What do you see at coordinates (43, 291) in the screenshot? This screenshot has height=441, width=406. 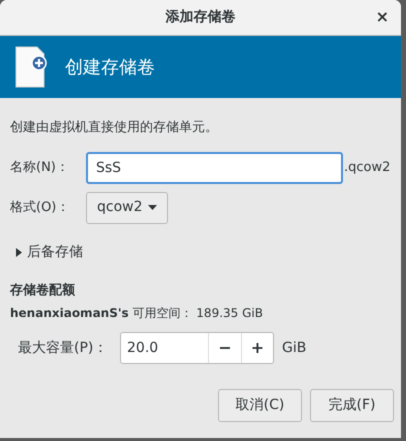 I see `quota-heading: 存储卷配额` at bounding box center [43, 291].